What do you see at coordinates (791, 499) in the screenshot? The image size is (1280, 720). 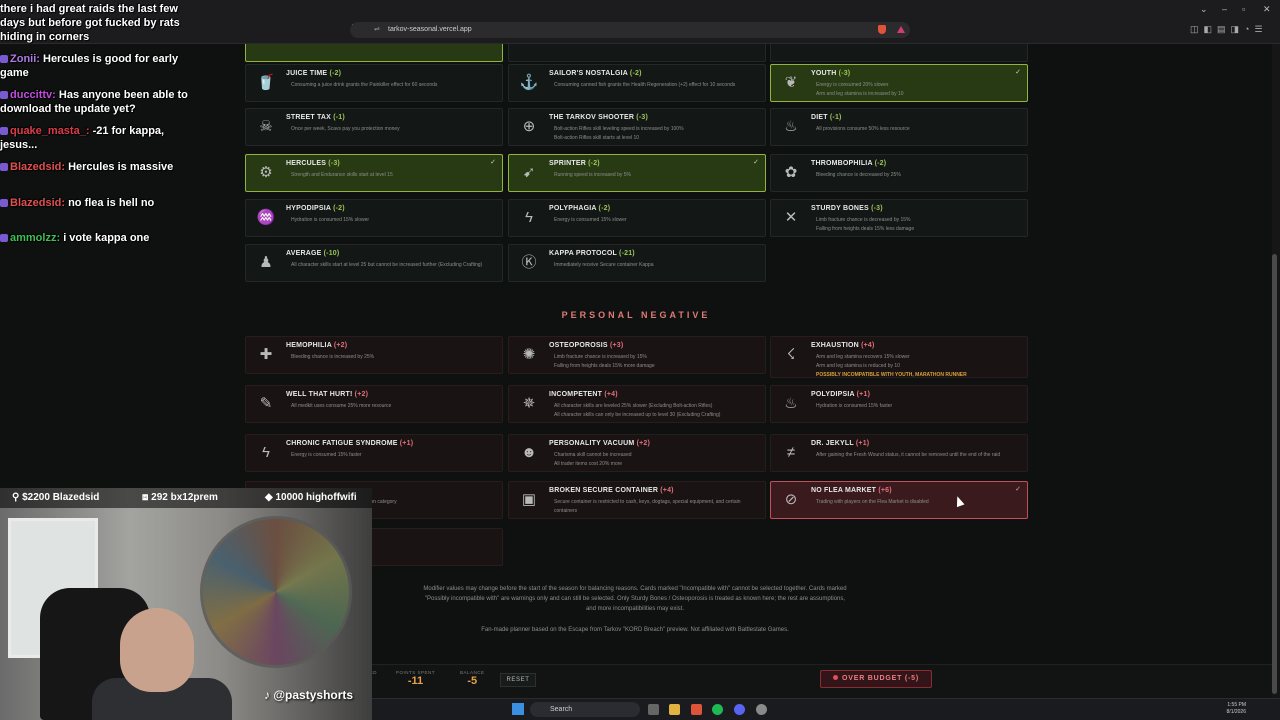 I see `no-market-icon: ⊘` at bounding box center [791, 499].